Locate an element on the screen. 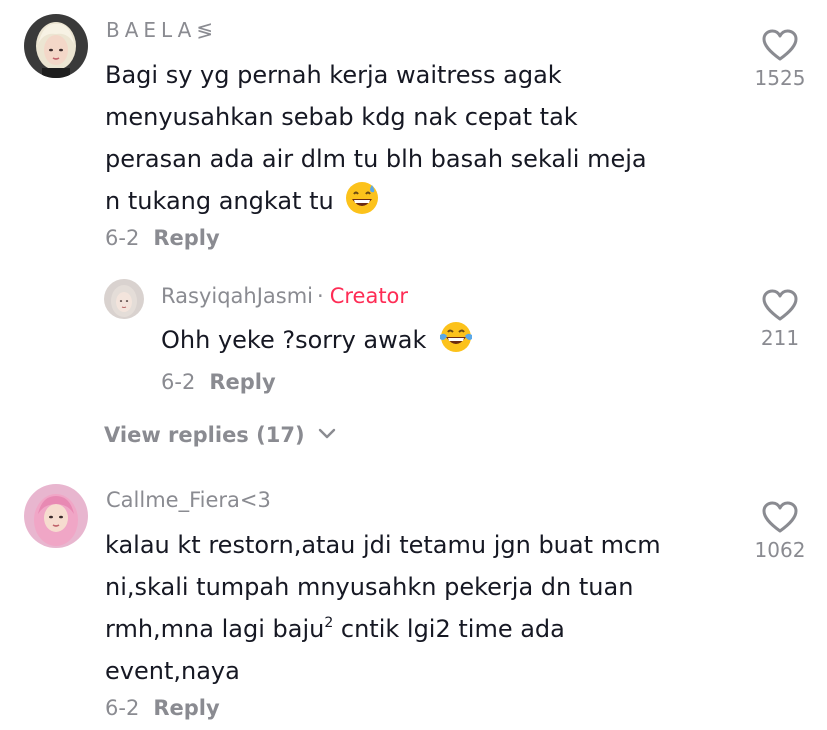 The width and height of the screenshot is (827, 730). laughing-tears-emoji is located at coordinates (456, 343).